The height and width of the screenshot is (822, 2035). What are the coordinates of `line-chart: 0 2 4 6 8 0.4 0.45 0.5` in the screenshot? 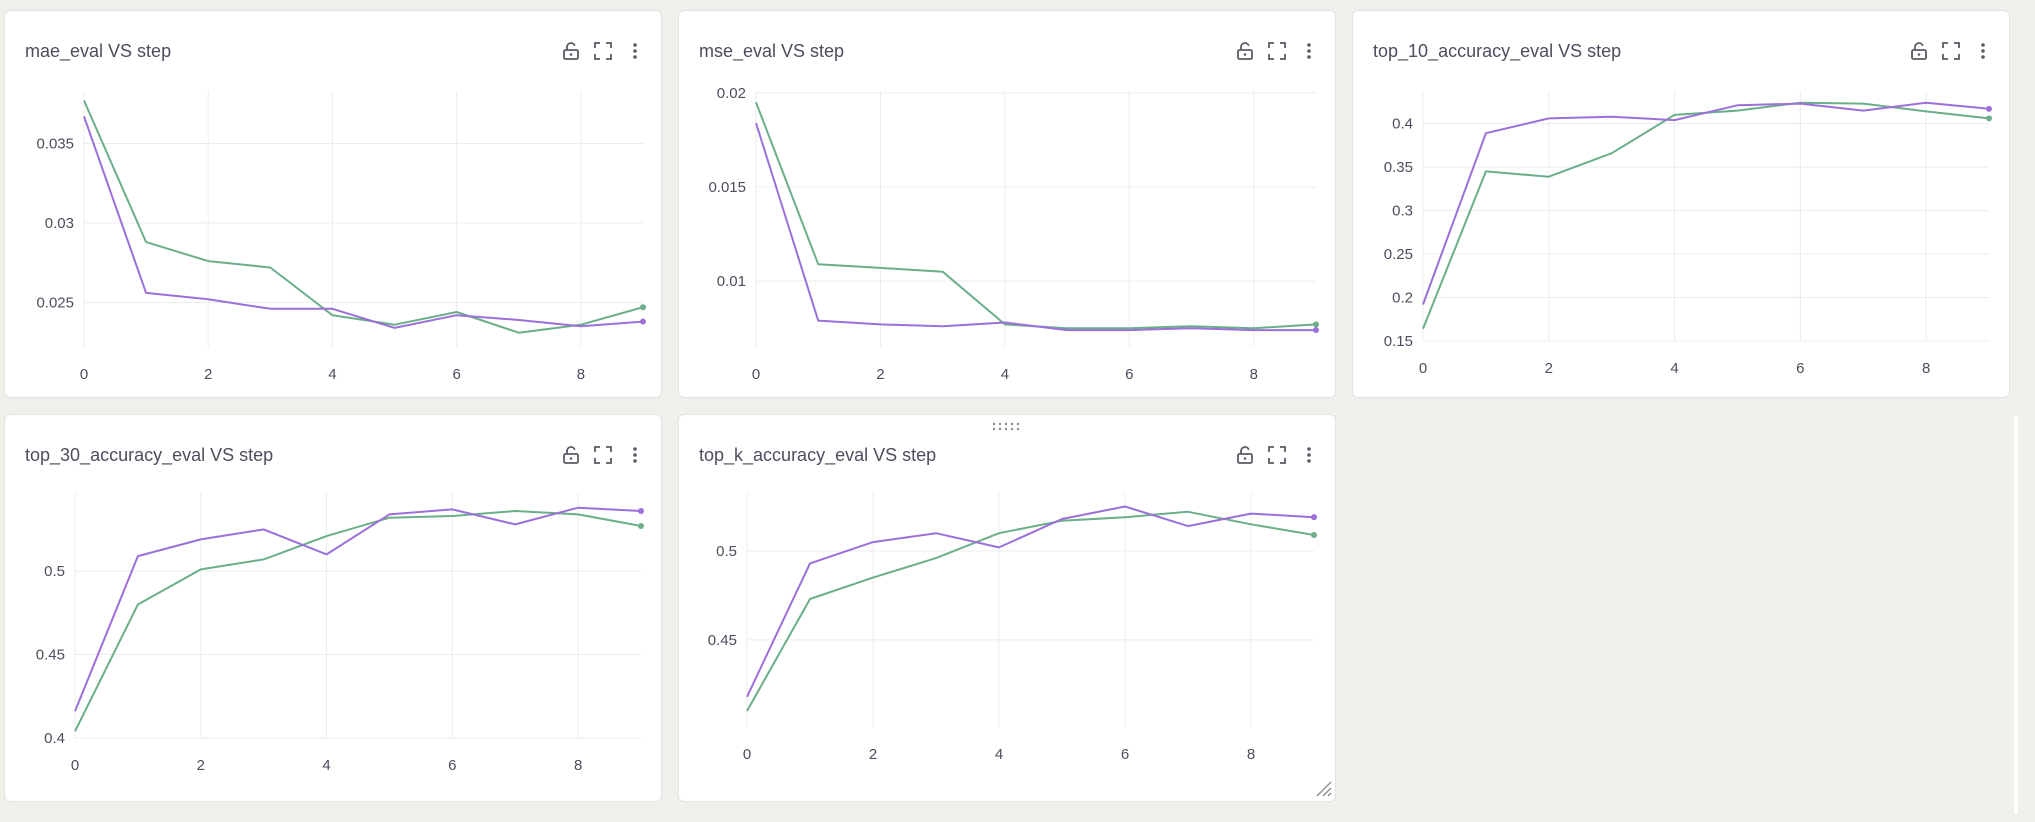 It's located at (340, 633).